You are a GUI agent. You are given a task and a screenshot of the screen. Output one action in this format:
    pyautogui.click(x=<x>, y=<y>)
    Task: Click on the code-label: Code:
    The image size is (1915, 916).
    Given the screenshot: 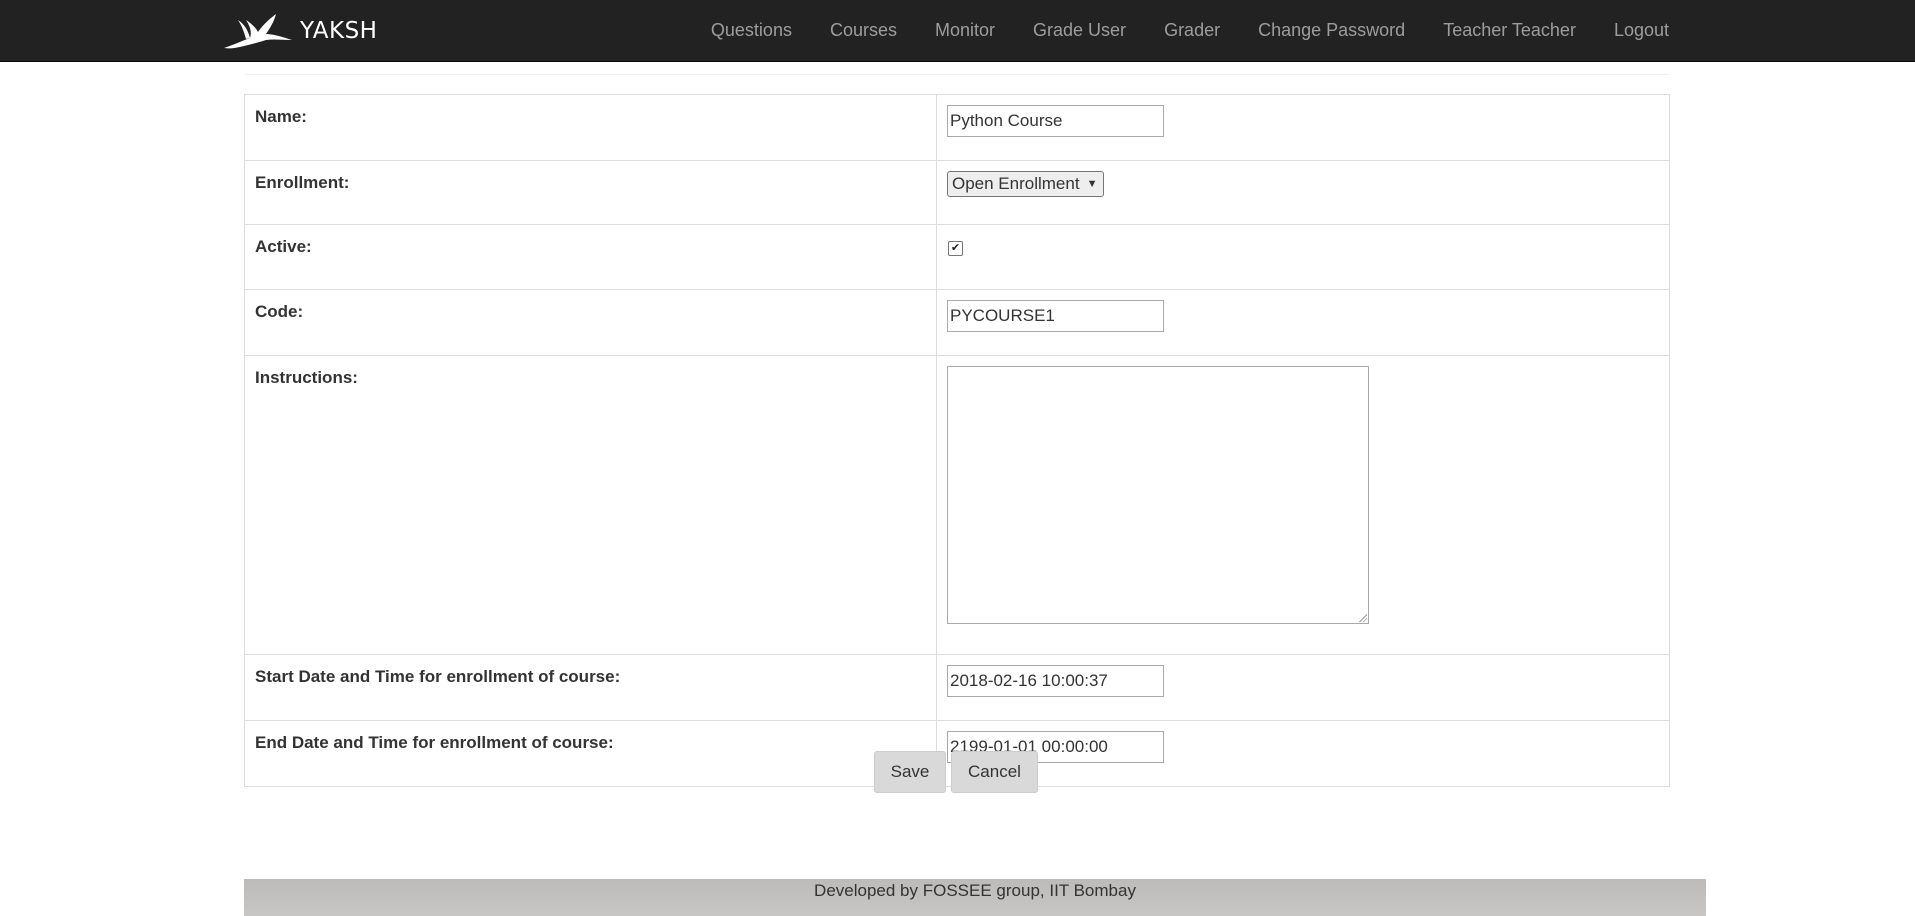 What is the action you would take?
    pyautogui.click(x=590, y=322)
    